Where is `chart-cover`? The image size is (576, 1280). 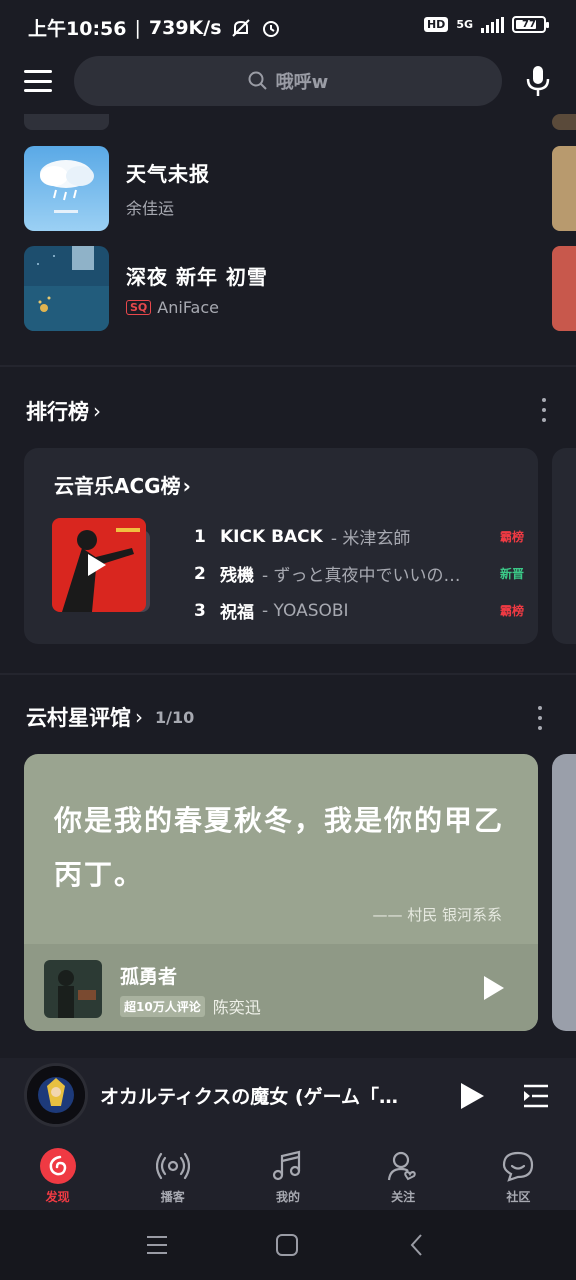 chart-cover is located at coordinates (101, 566).